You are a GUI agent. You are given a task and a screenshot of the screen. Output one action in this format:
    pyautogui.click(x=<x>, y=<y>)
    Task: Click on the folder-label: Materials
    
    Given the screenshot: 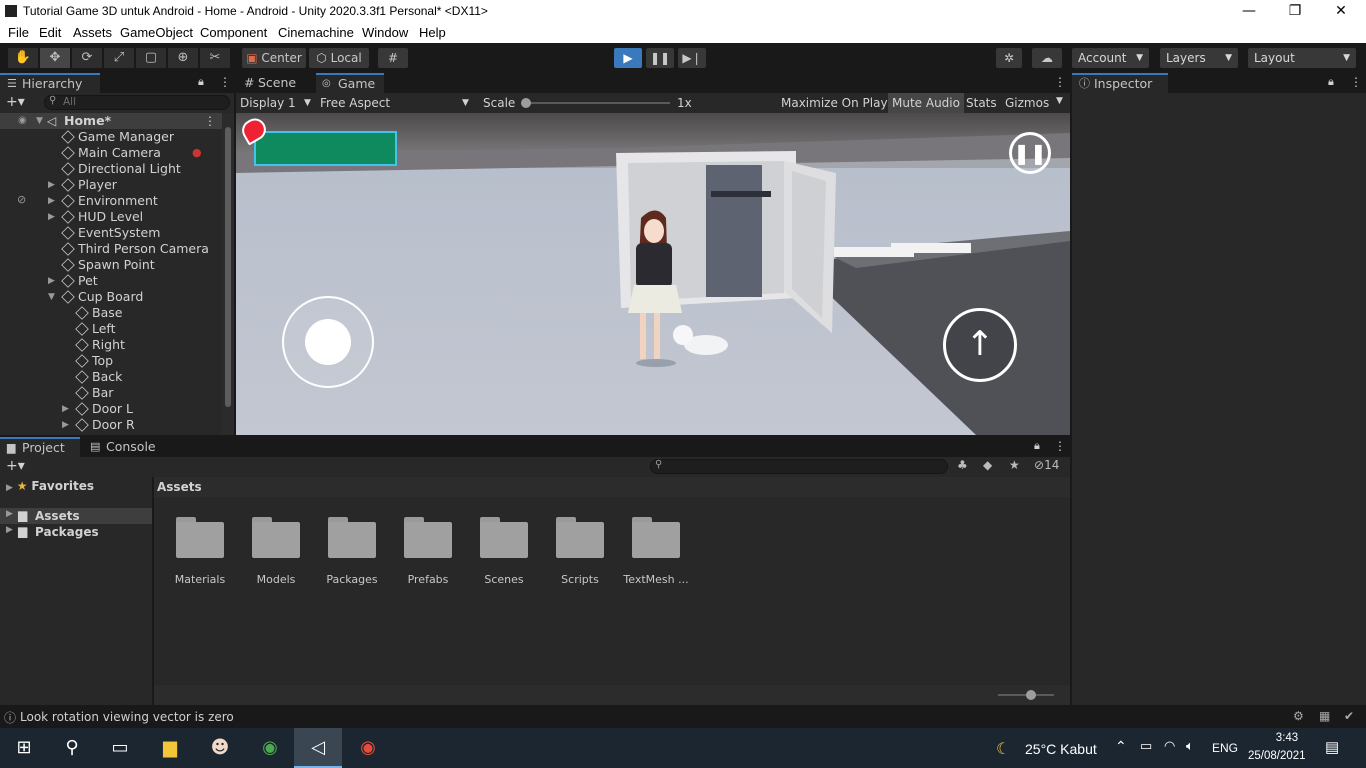 What is the action you would take?
    pyautogui.click(x=200, y=579)
    